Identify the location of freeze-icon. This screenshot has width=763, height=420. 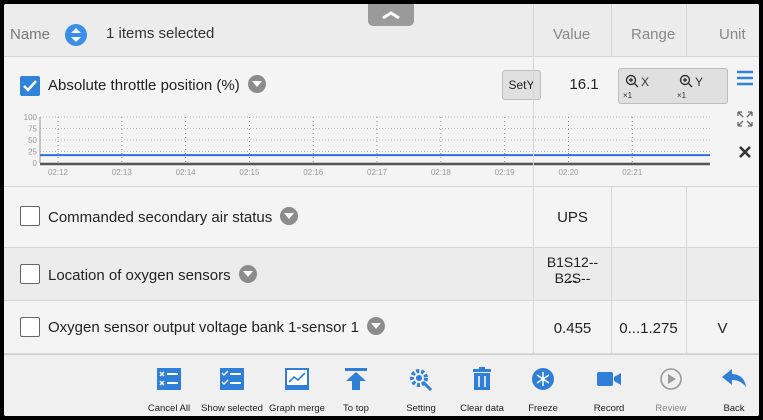
(543, 379).